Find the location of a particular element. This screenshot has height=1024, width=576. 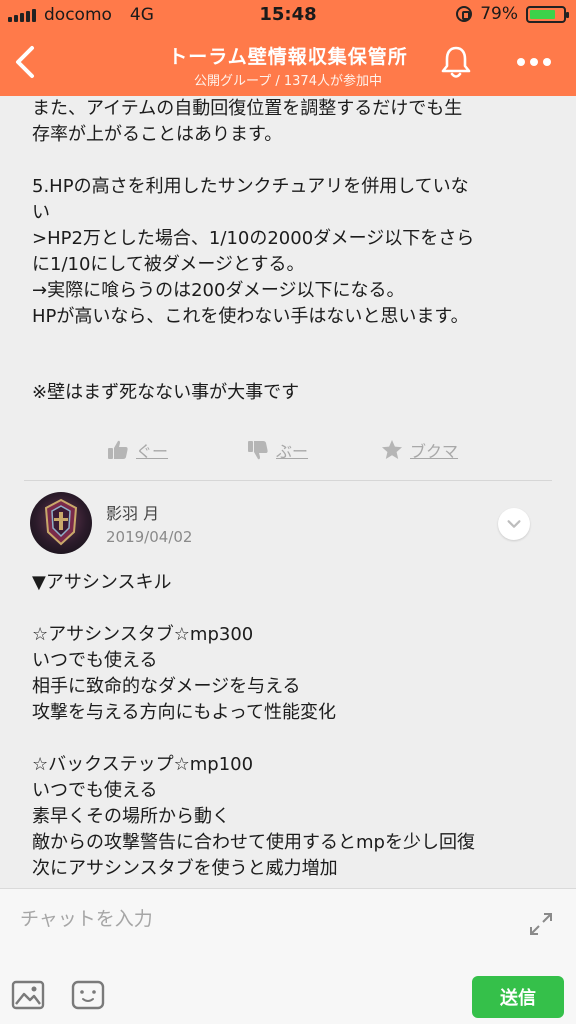

post-line: 5.HPの高さを利用したサンクチュアリを併用していな is located at coordinates (250, 186).